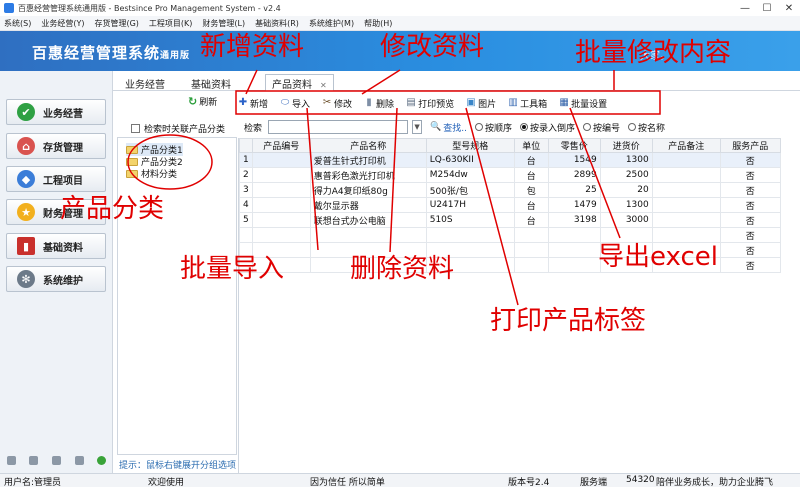  Describe the element at coordinates (626, 190) in the screenshot. I see `cell-cost: 20` at that location.